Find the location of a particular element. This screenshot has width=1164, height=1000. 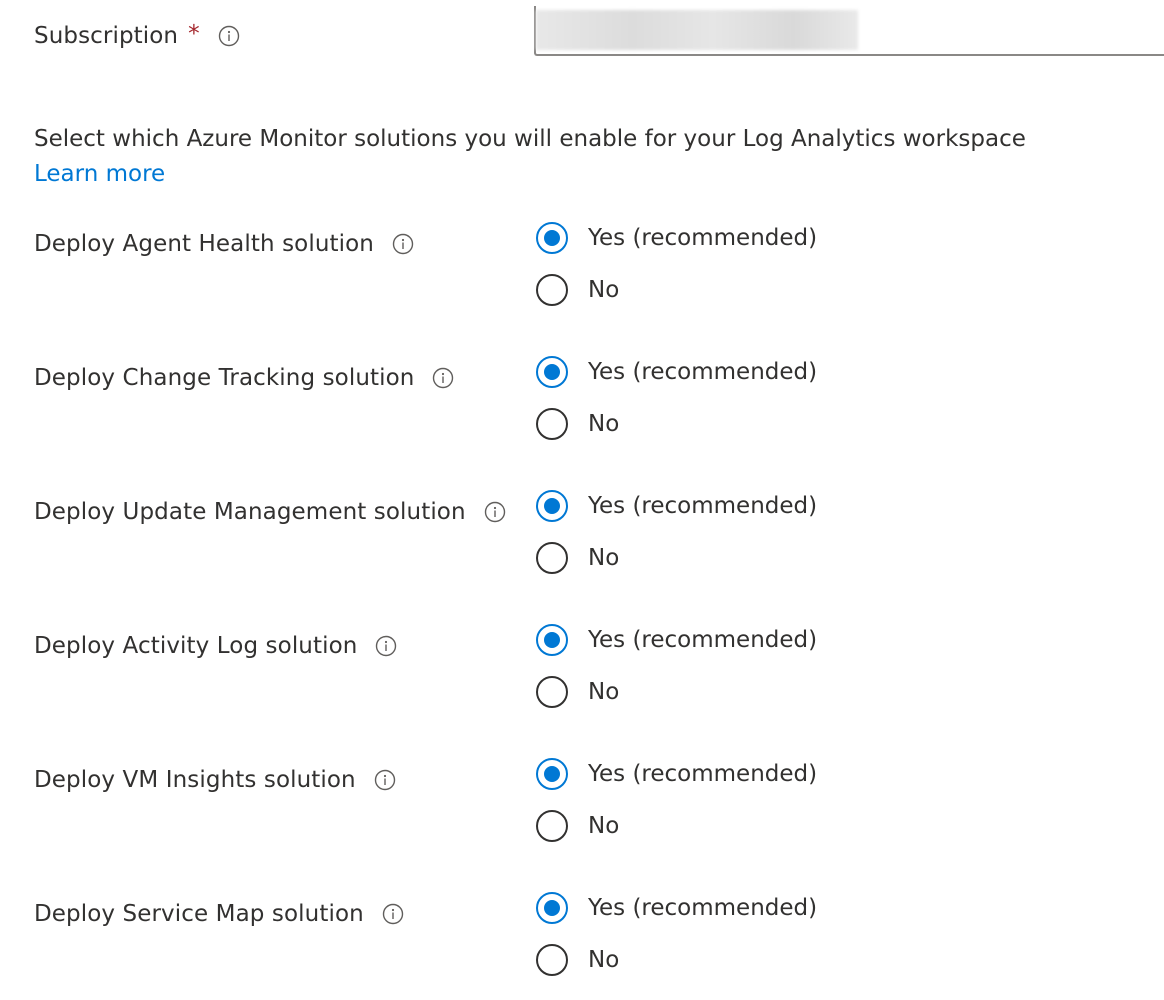

solution-label: Deploy Change Tracking solution is located at coordinates (224, 378).